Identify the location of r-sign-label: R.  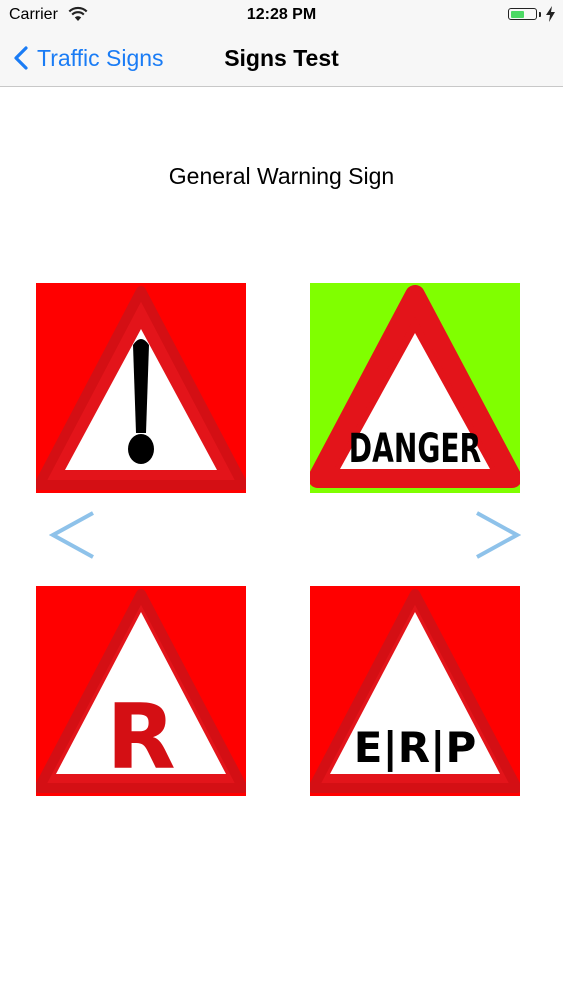
(140, 737).